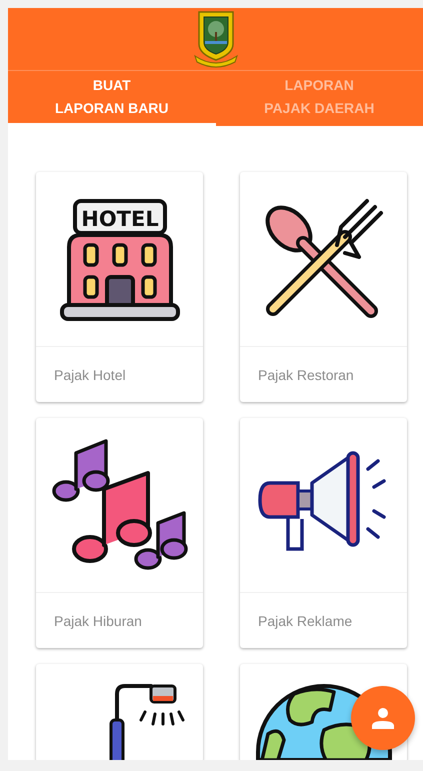  What do you see at coordinates (215, 39) in the screenshot?
I see `emblem-logo` at bounding box center [215, 39].